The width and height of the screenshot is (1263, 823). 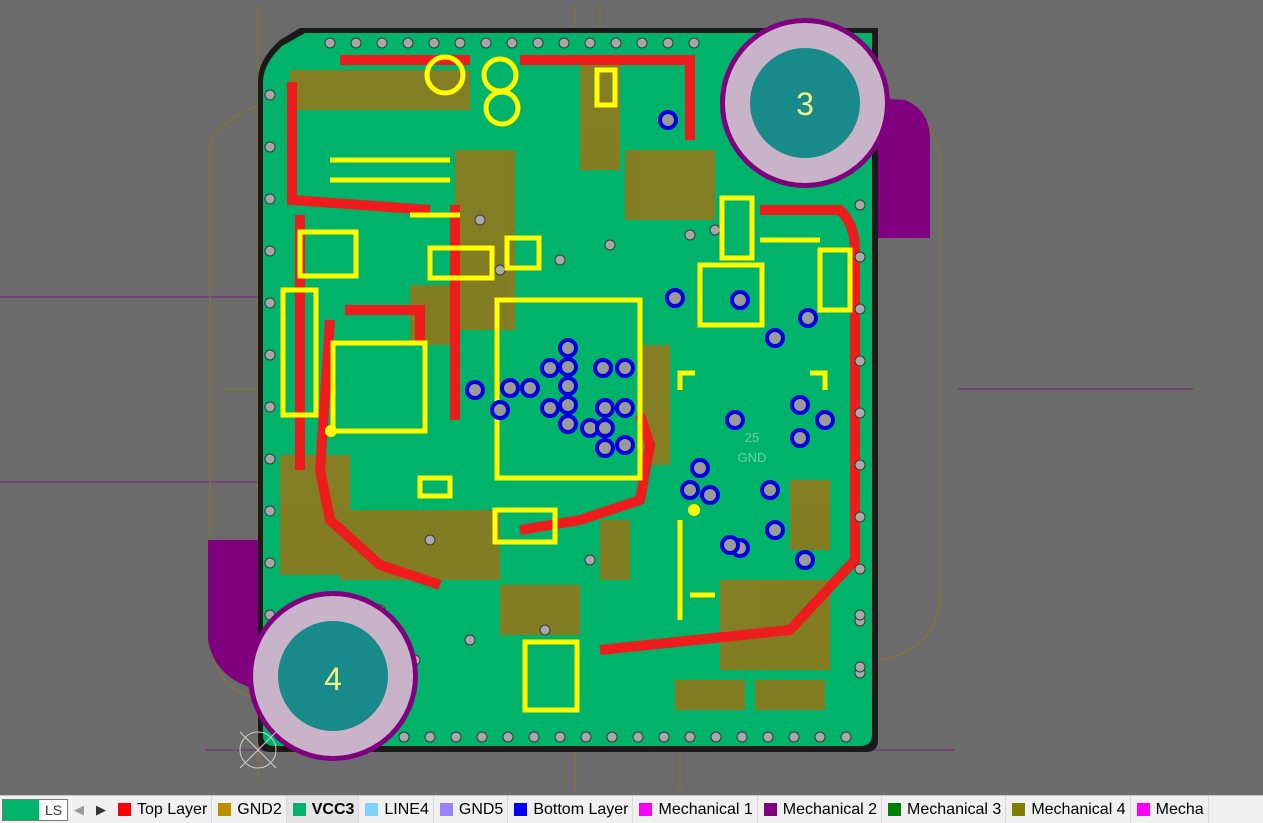 I want to click on layer-tab-mechanical-3: Mechanical 3, so click(x=944, y=809).